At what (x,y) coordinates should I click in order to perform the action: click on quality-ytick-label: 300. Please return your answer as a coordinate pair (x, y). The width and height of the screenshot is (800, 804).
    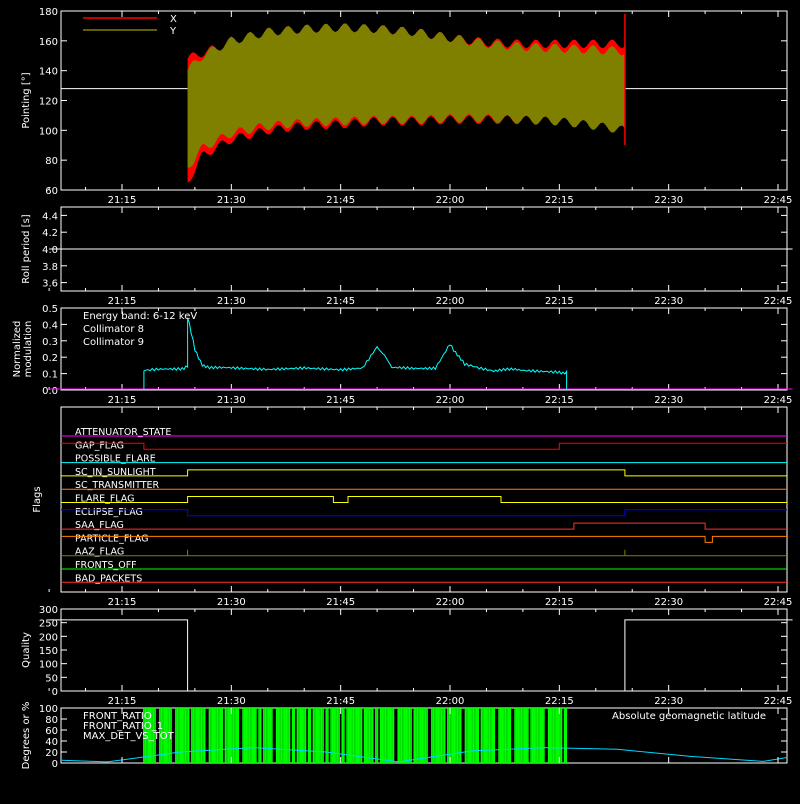
    Looking at the image, I should click on (48, 610).